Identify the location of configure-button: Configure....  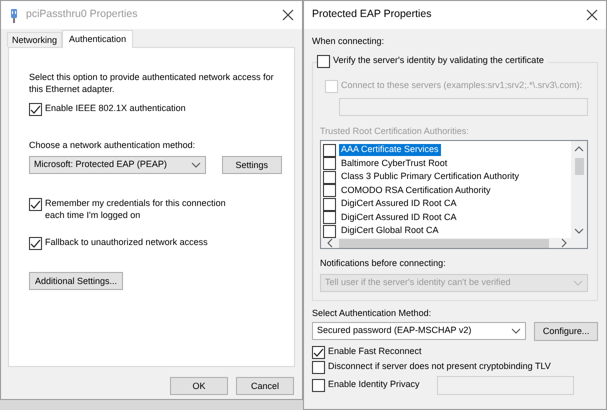
(566, 331).